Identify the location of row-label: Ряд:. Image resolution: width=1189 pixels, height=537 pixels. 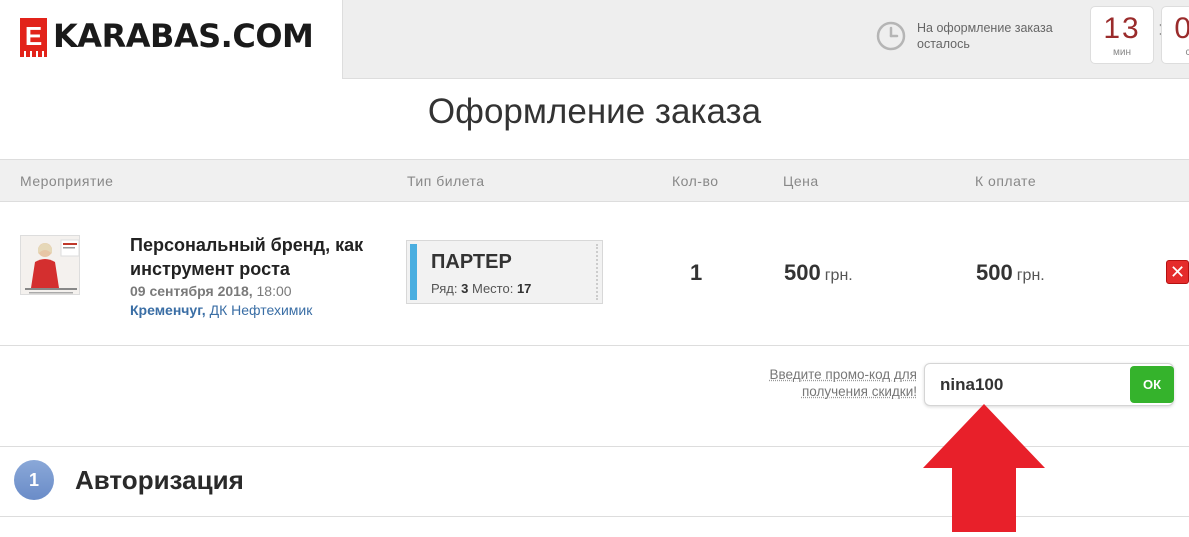
(444, 288).